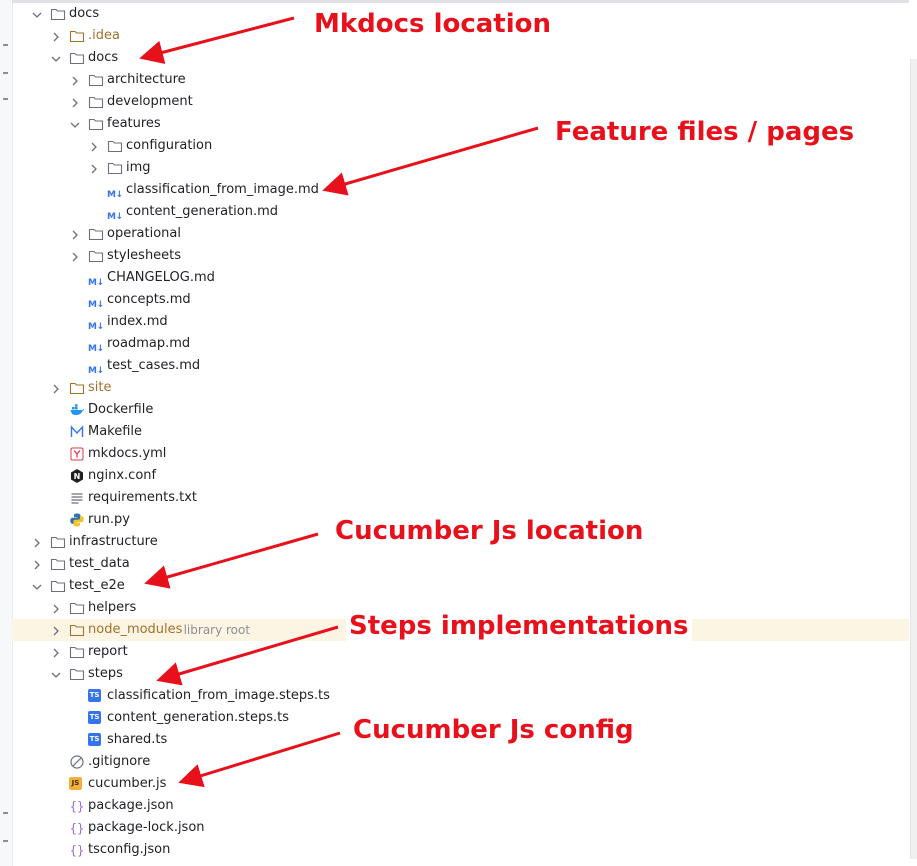 Image resolution: width=917 pixels, height=866 pixels. What do you see at coordinates (433, 24) in the screenshot?
I see `annotation-mkdocs-location: Mkdocs location` at bounding box center [433, 24].